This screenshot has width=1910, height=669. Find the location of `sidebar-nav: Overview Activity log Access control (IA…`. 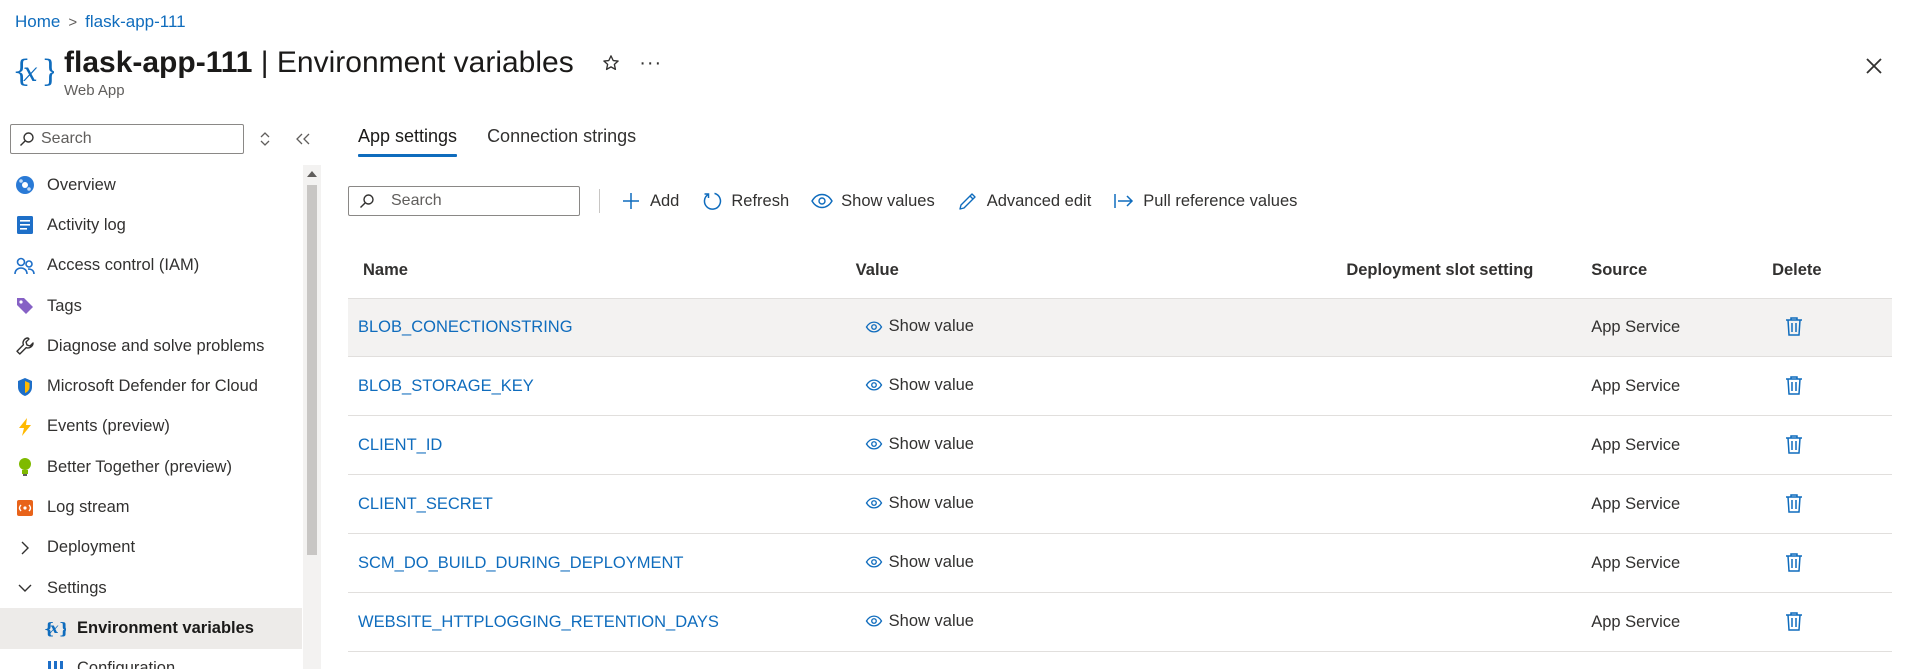

sidebar-nav: Overview Activity log Access control (IA… is located at coordinates (151, 417).